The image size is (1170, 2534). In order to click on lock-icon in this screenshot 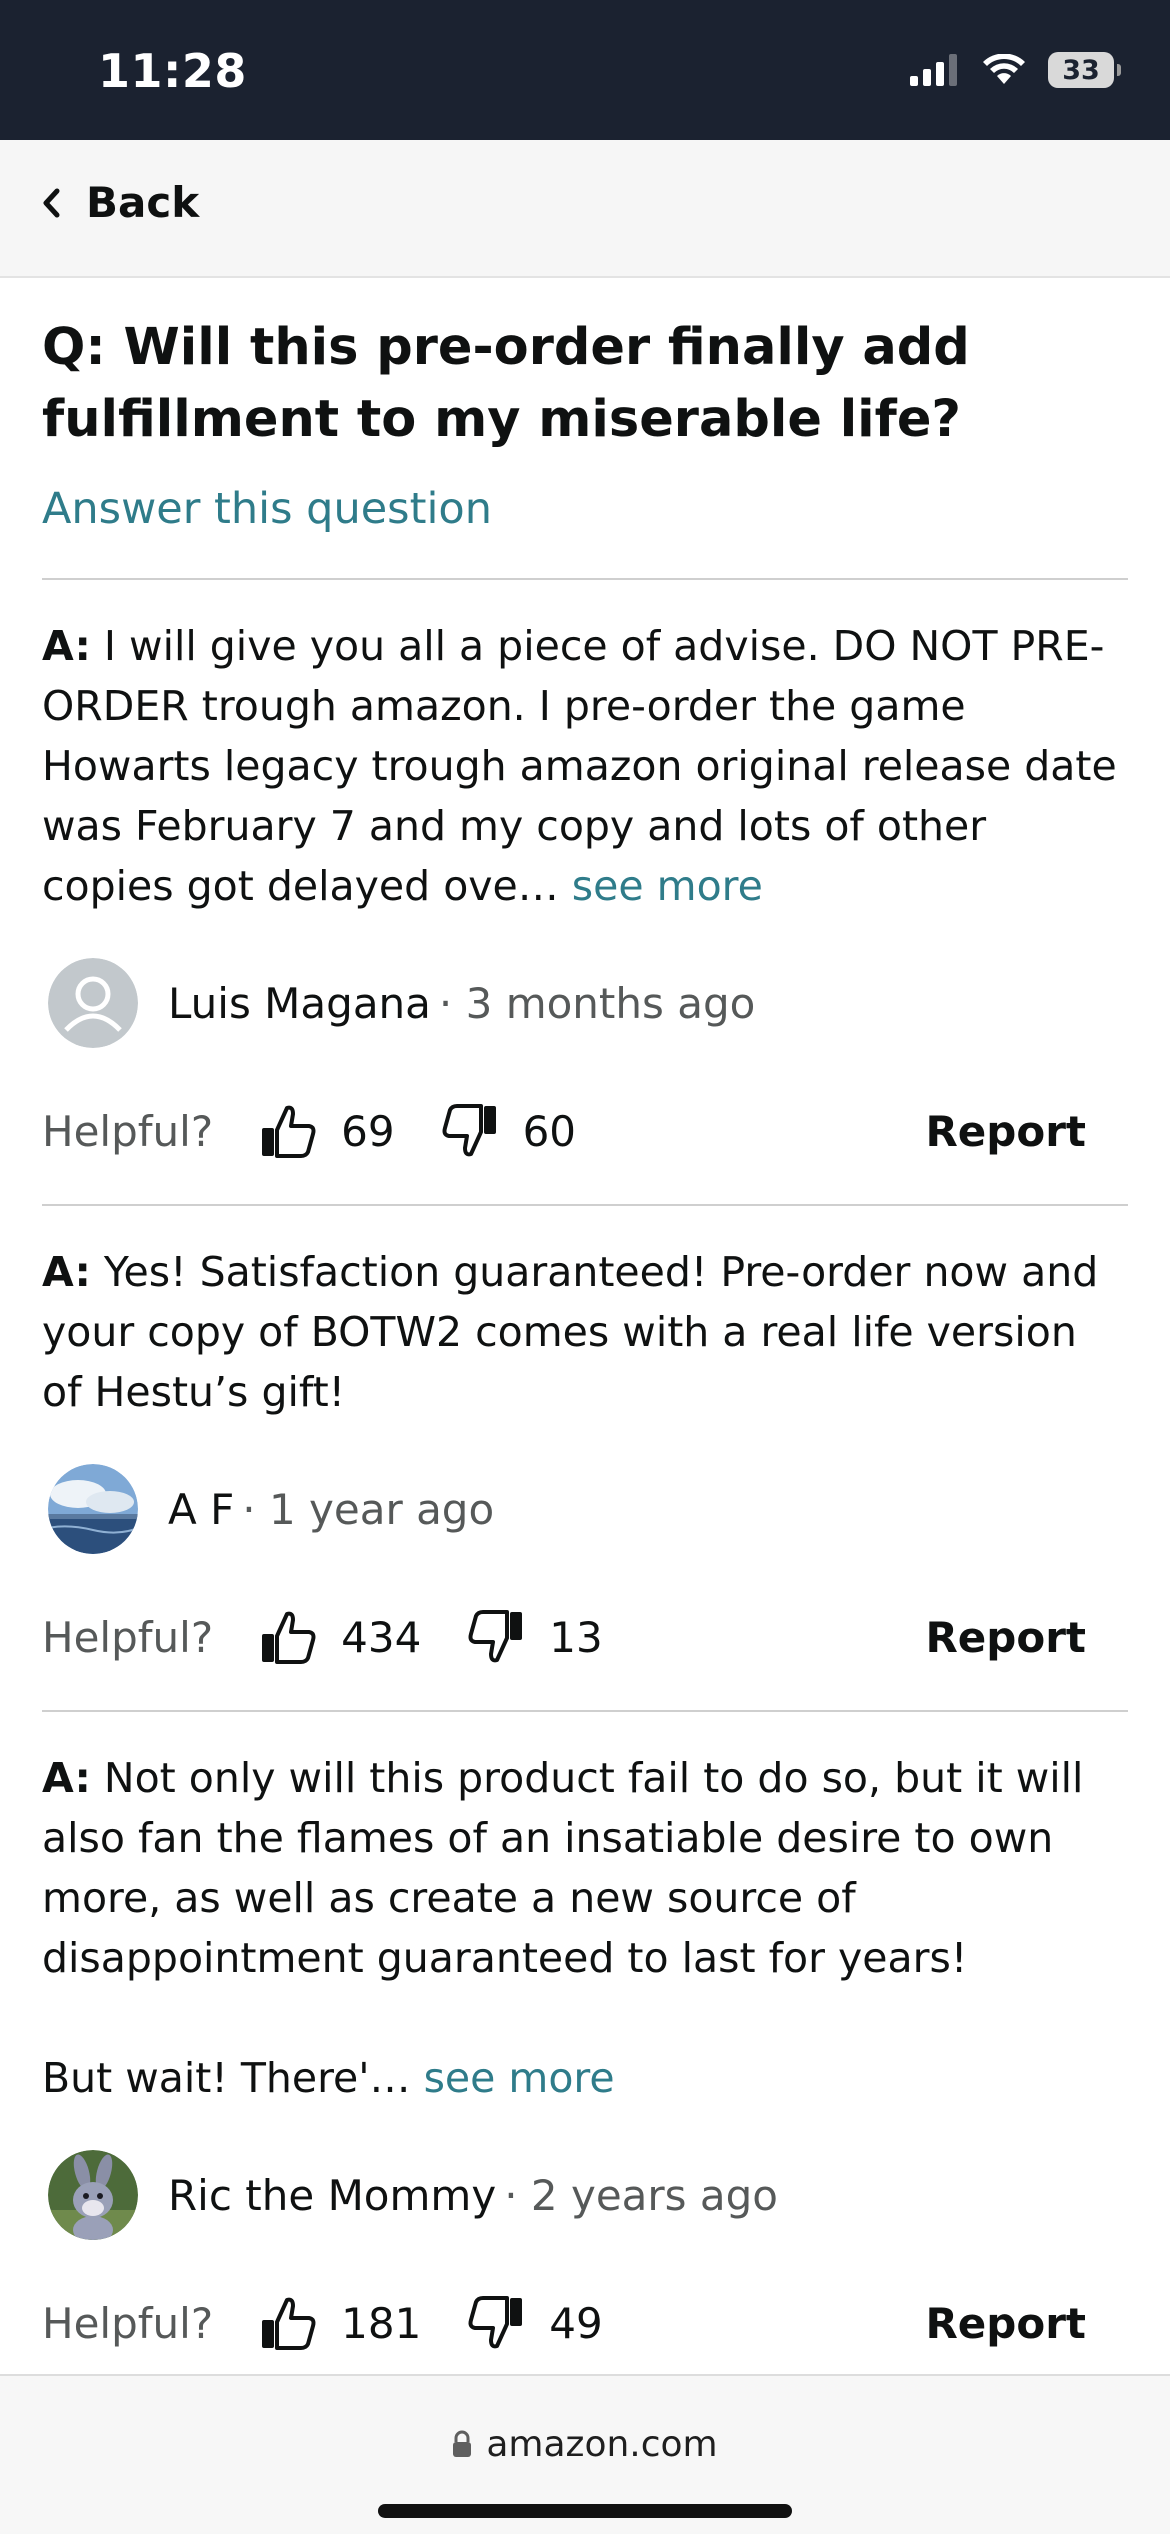, I will do `click(462, 2443)`.